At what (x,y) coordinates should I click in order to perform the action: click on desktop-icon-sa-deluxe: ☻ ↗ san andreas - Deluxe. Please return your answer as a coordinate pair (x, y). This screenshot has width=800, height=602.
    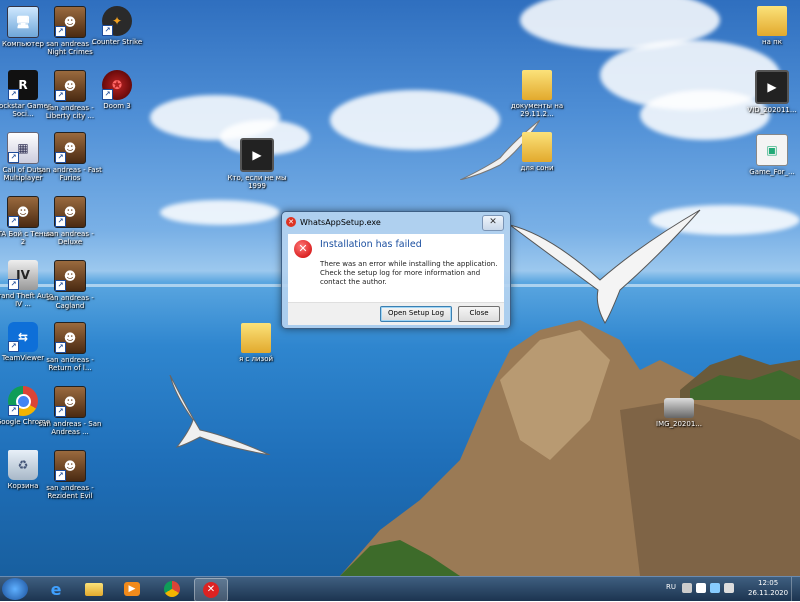
    Looking at the image, I should click on (70, 221).